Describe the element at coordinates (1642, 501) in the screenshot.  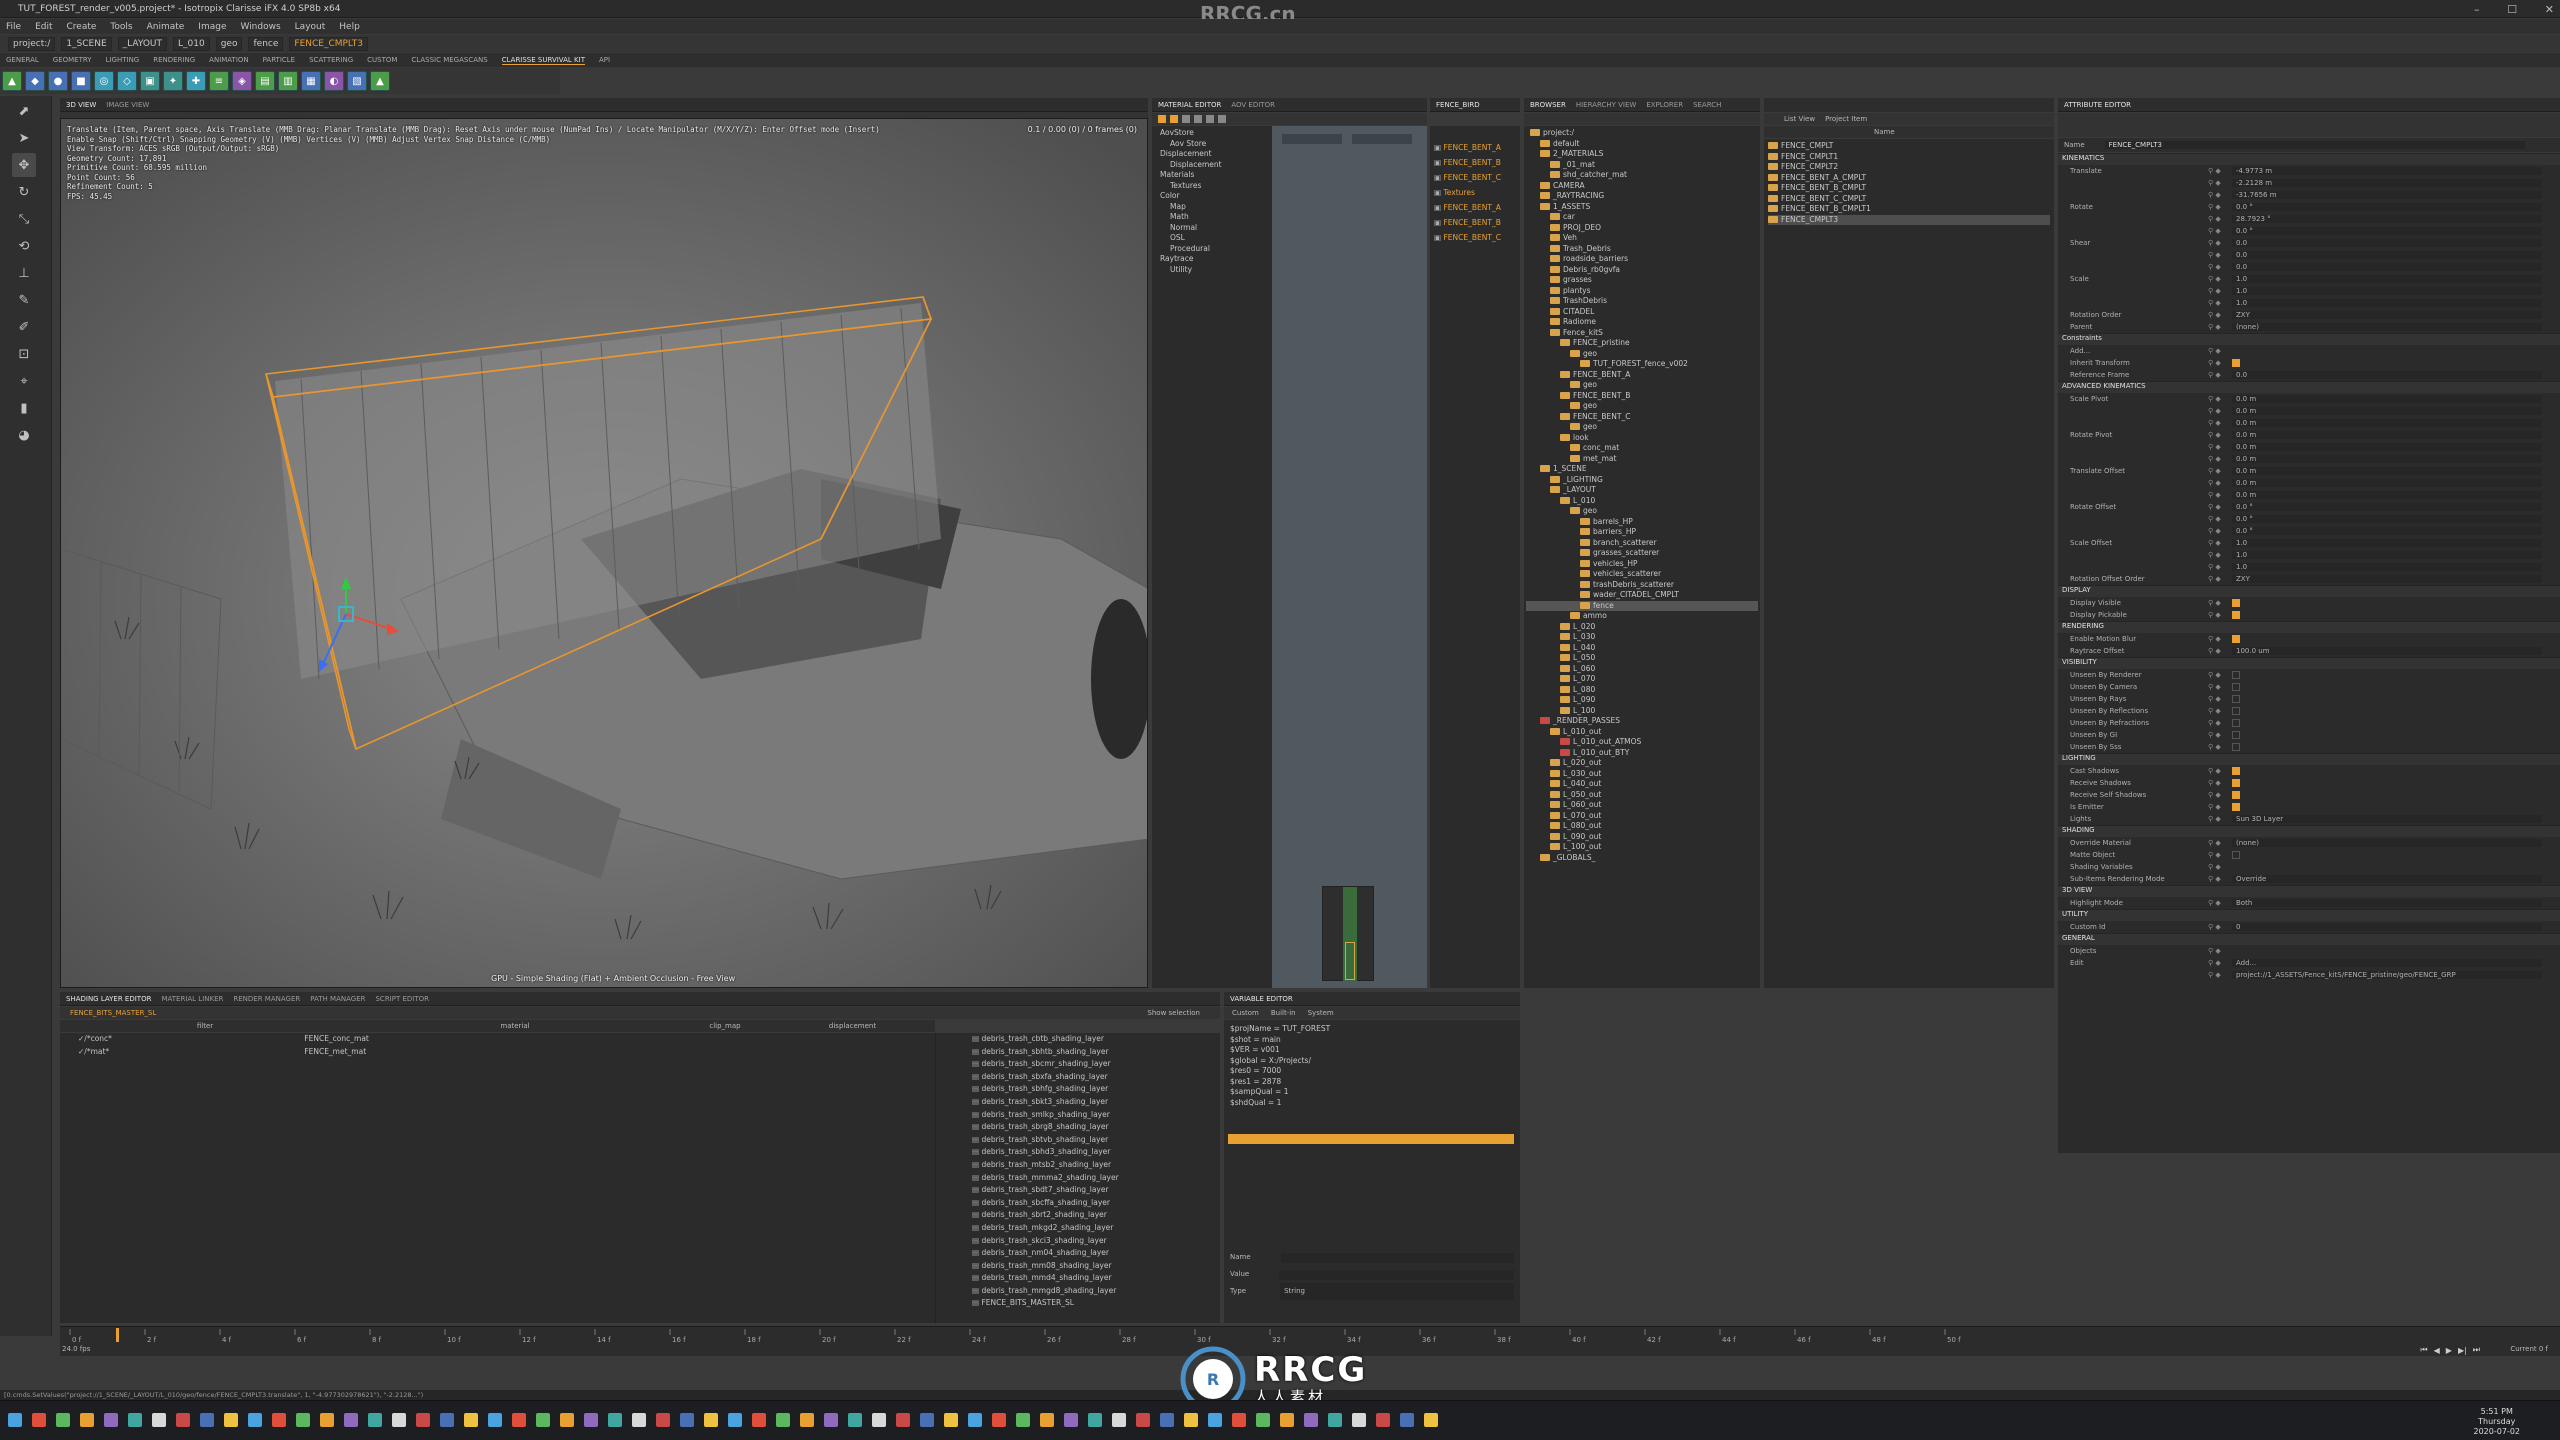
I see `tree-item: L_010` at that location.